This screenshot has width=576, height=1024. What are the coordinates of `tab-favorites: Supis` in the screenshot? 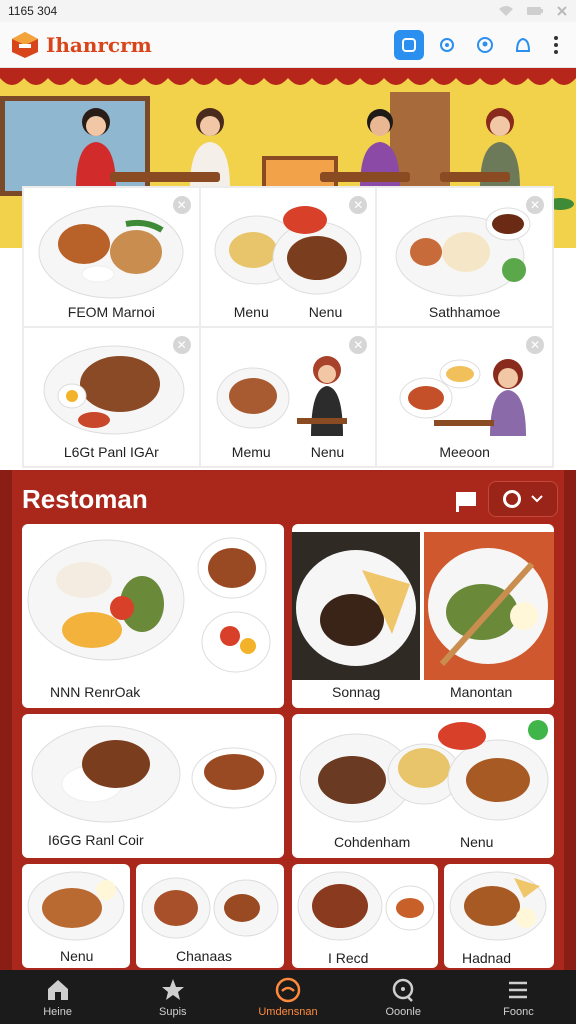 It's located at (172, 997).